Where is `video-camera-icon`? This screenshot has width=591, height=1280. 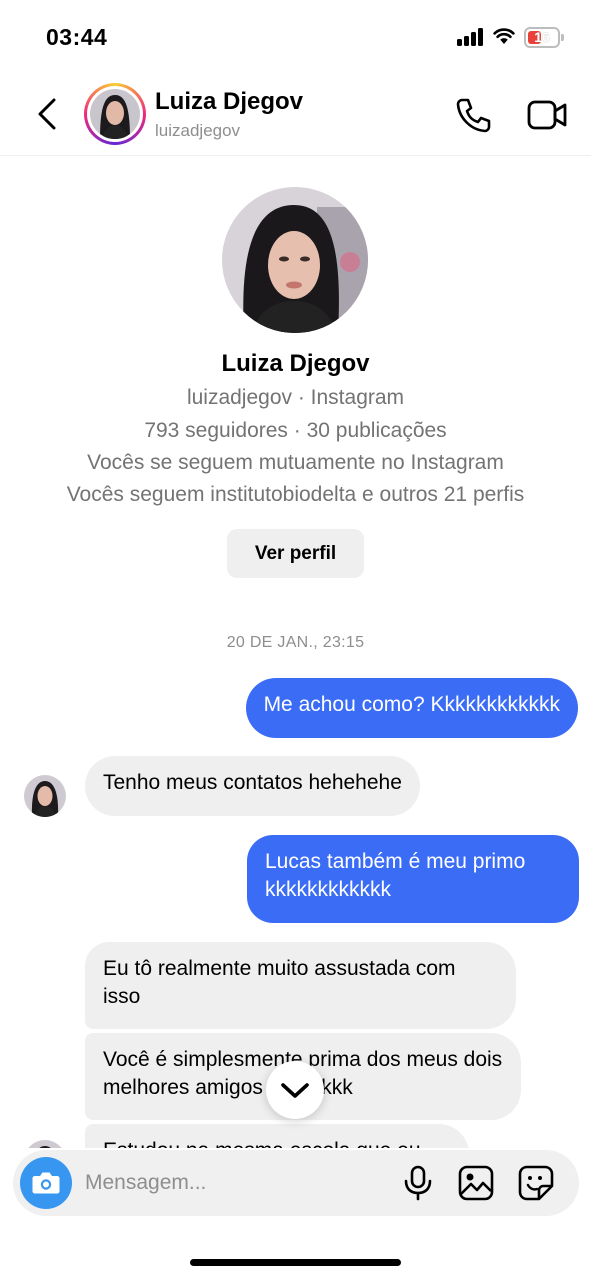
video-camera-icon is located at coordinates (547, 115).